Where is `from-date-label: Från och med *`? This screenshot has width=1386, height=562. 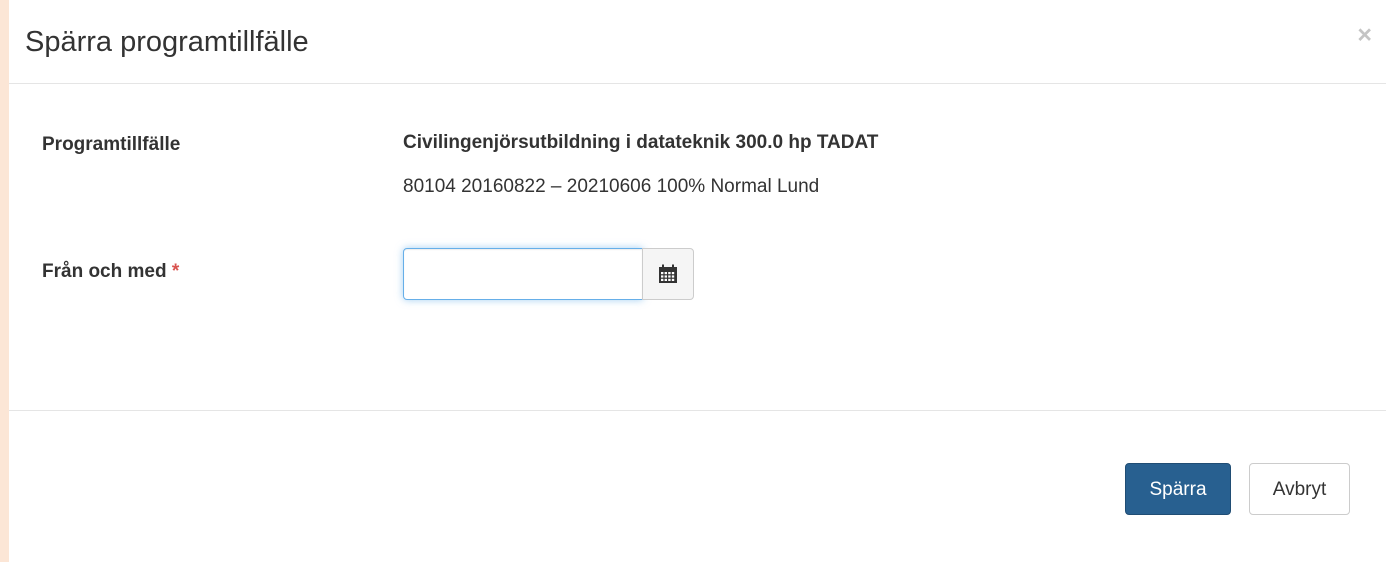
from-date-label: Från och med * is located at coordinates (110, 272).